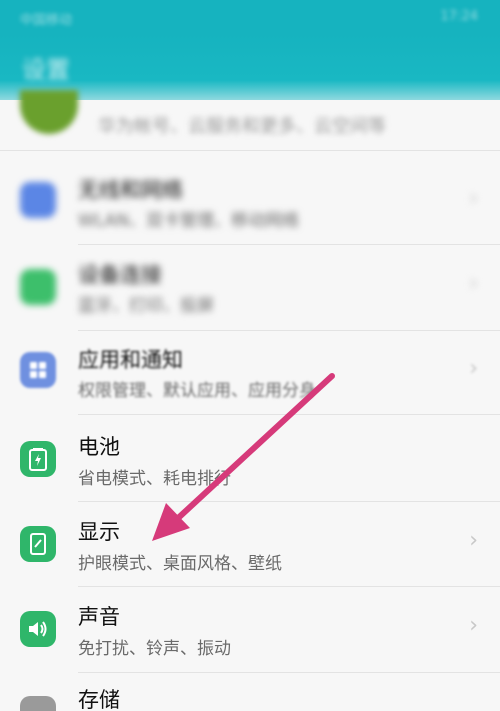 Image resolution: width=500 pixels, height=711 pixels. Describe the element at coordinates (38, 459) in the screenshot. I see `battery-icon` at that location.